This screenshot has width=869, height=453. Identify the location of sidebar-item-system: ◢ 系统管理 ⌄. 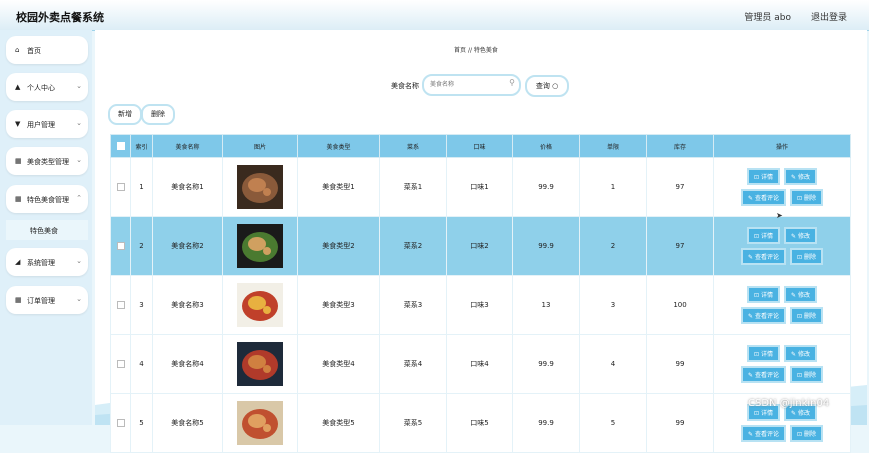
(47, 262).